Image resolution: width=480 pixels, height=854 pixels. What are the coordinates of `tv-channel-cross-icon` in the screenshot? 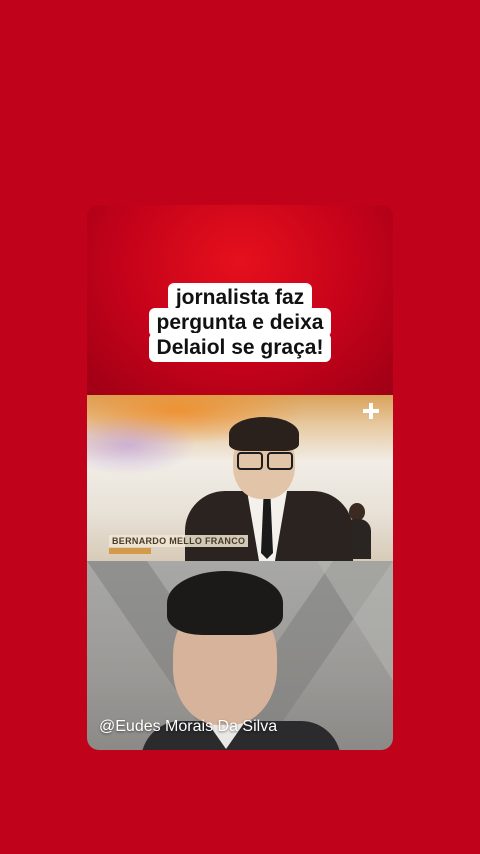 It's located at (371, 411).